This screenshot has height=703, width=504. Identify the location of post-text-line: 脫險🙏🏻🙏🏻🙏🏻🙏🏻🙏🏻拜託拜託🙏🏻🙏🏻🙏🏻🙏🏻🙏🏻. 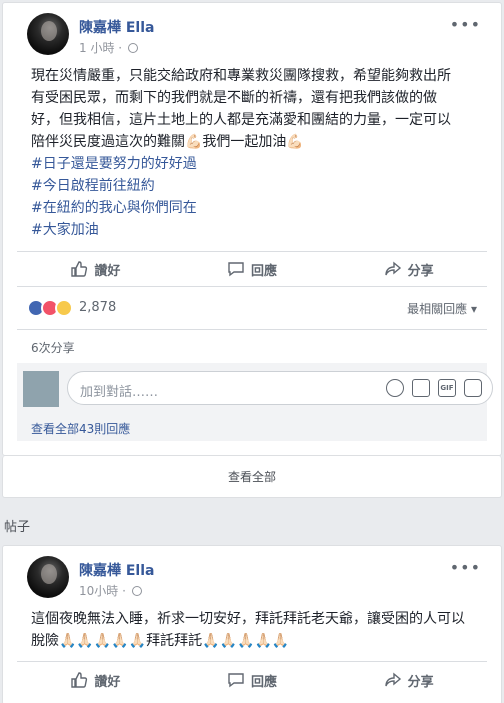
(160, 641).